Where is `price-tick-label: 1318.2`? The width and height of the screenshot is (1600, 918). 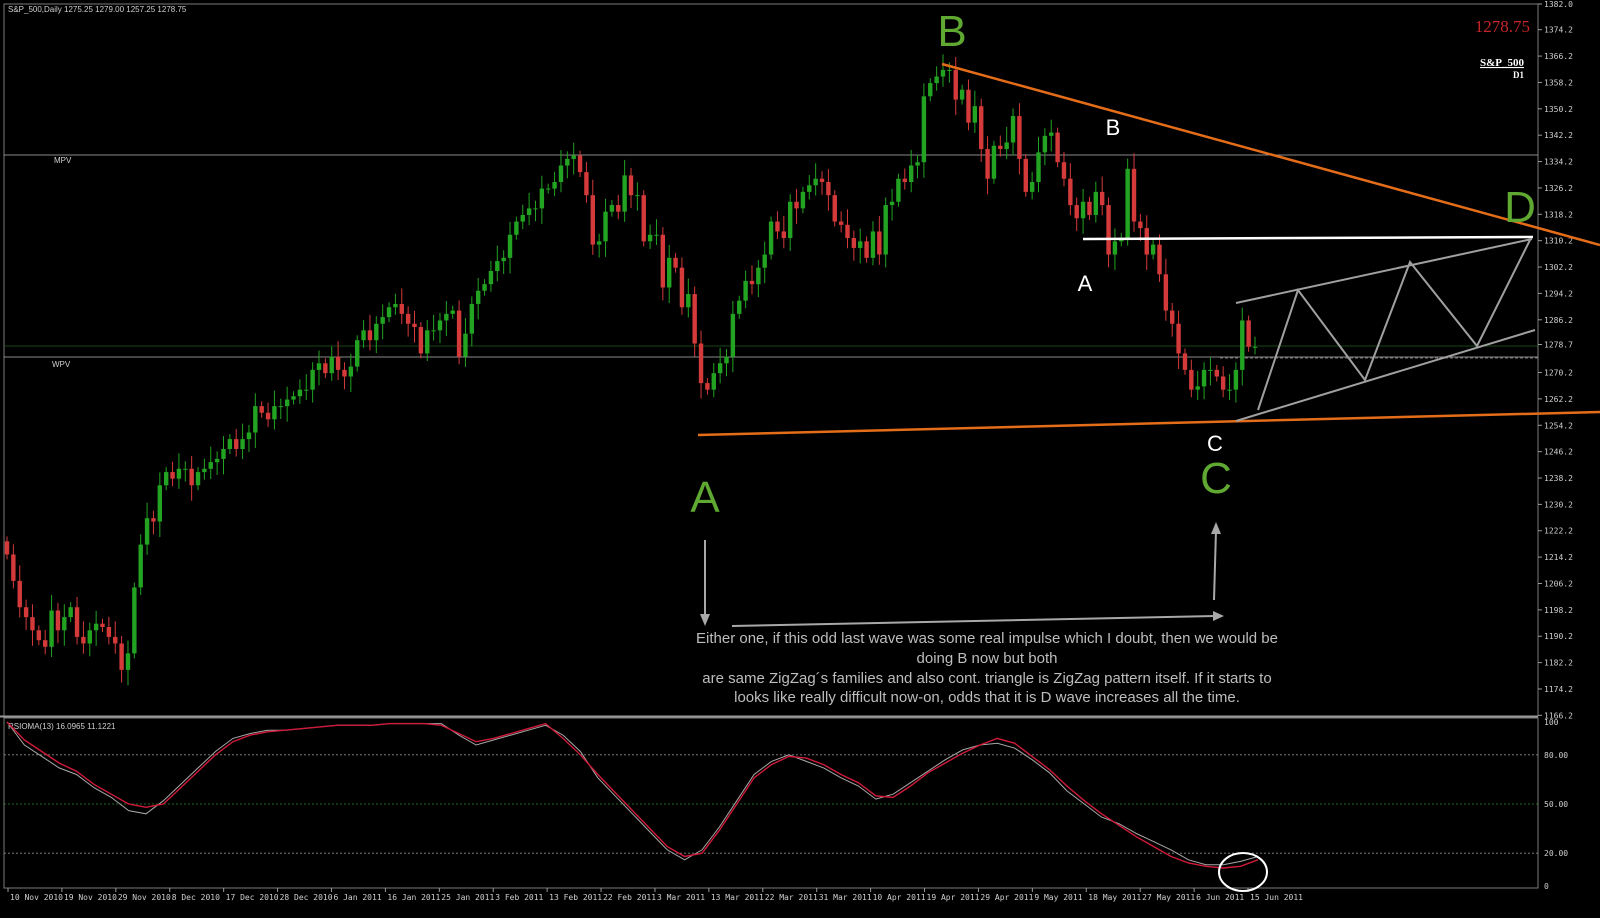
price-tick-label: 1318.2 is located at coordinates (1558, 214).